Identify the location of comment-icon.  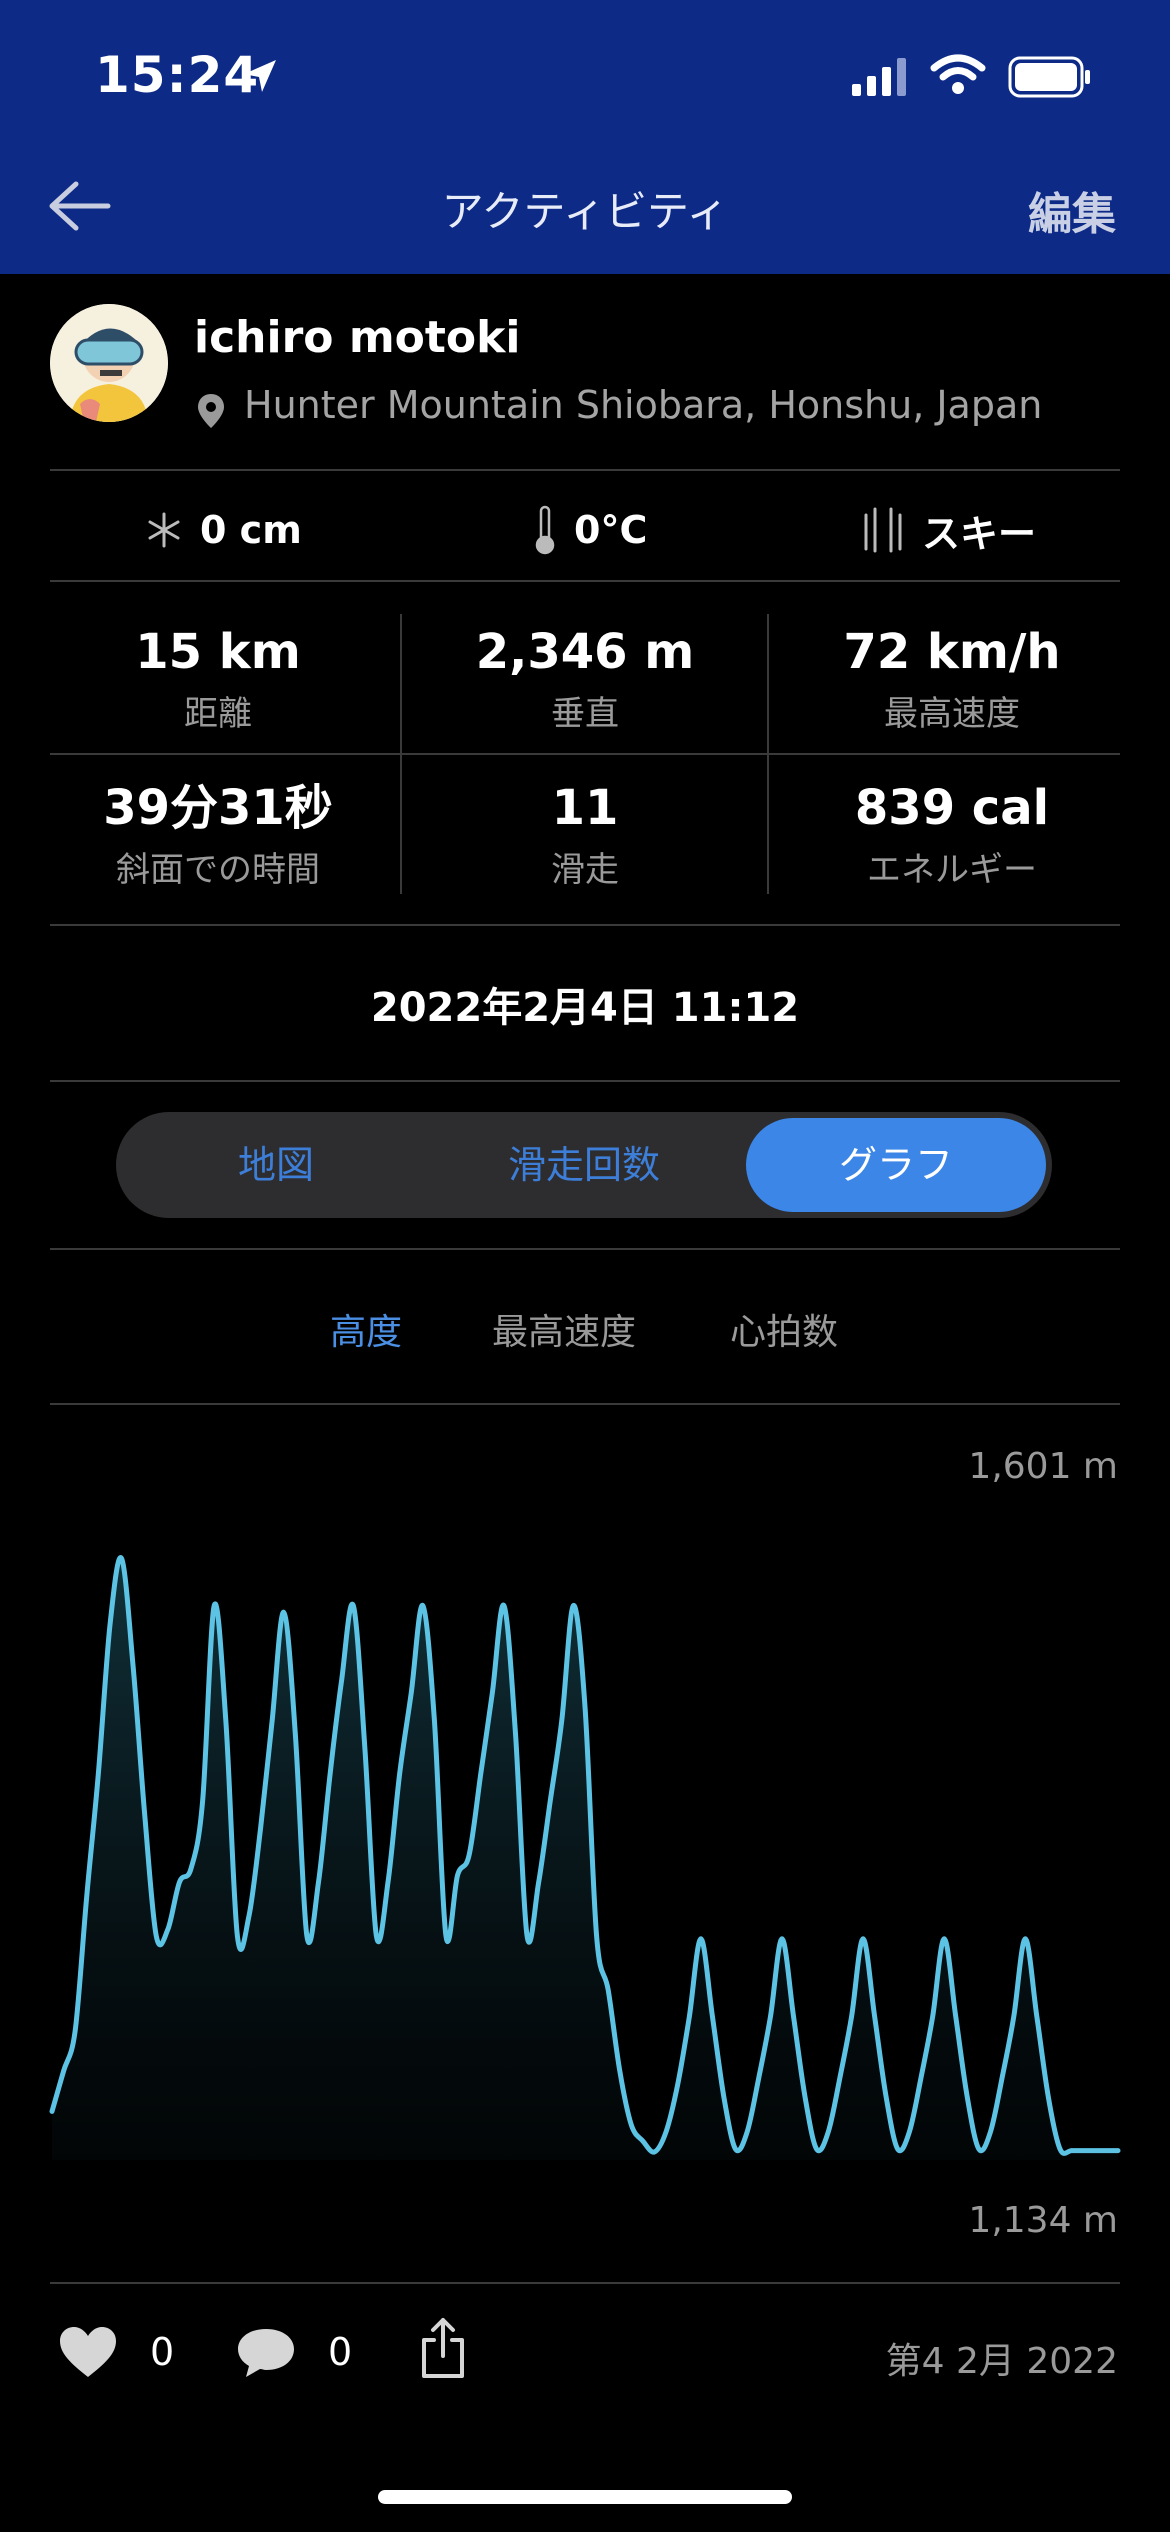
(266, 2353).